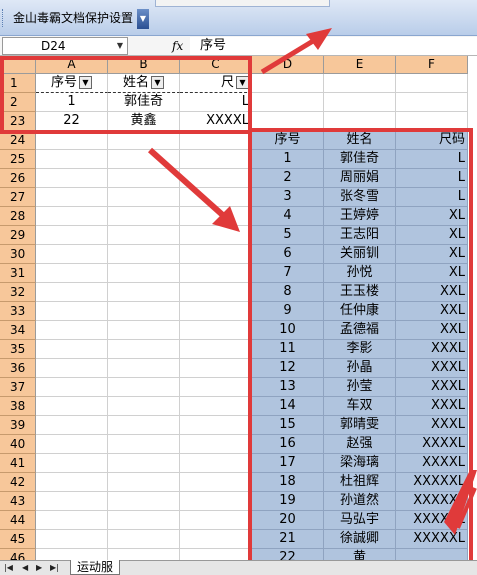 The height and width of the screenshot is (575, 477). What do you see at coordinates (288, 197) in the screenshot?
I see `table-cell: 3` at bounding box center [288, 197].